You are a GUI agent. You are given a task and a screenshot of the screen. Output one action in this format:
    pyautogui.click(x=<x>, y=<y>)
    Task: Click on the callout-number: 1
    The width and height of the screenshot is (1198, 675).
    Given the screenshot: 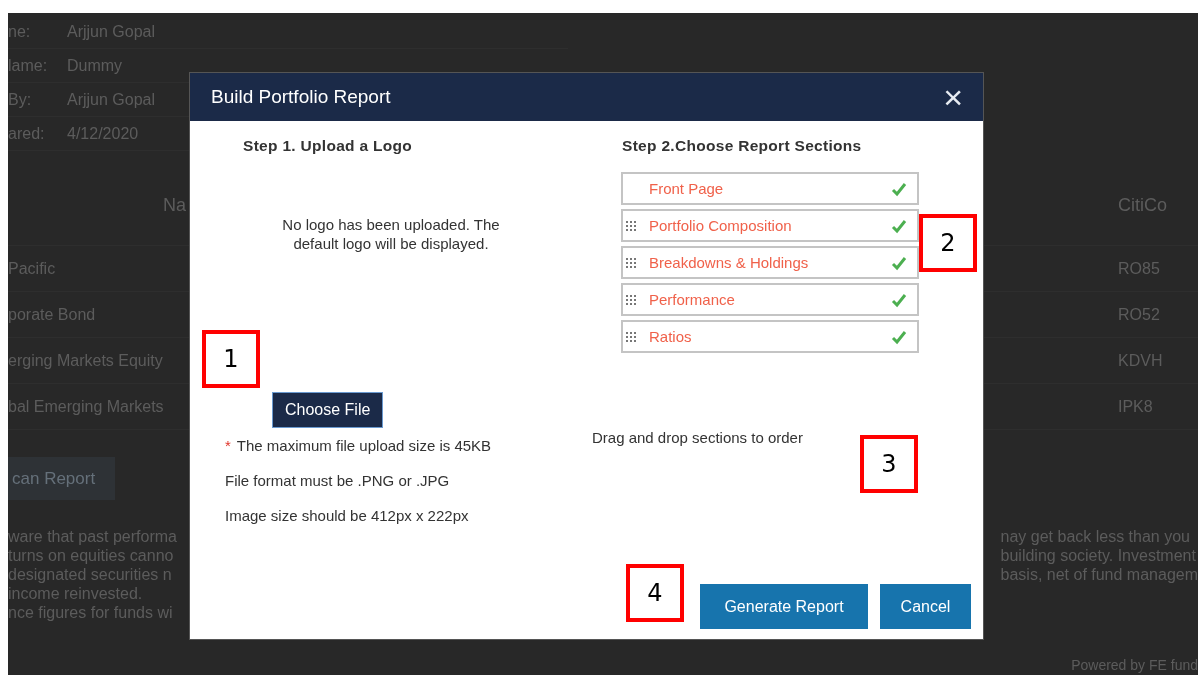 What is the action you would take?
    pyautogui.click(x=231, y=359)
    